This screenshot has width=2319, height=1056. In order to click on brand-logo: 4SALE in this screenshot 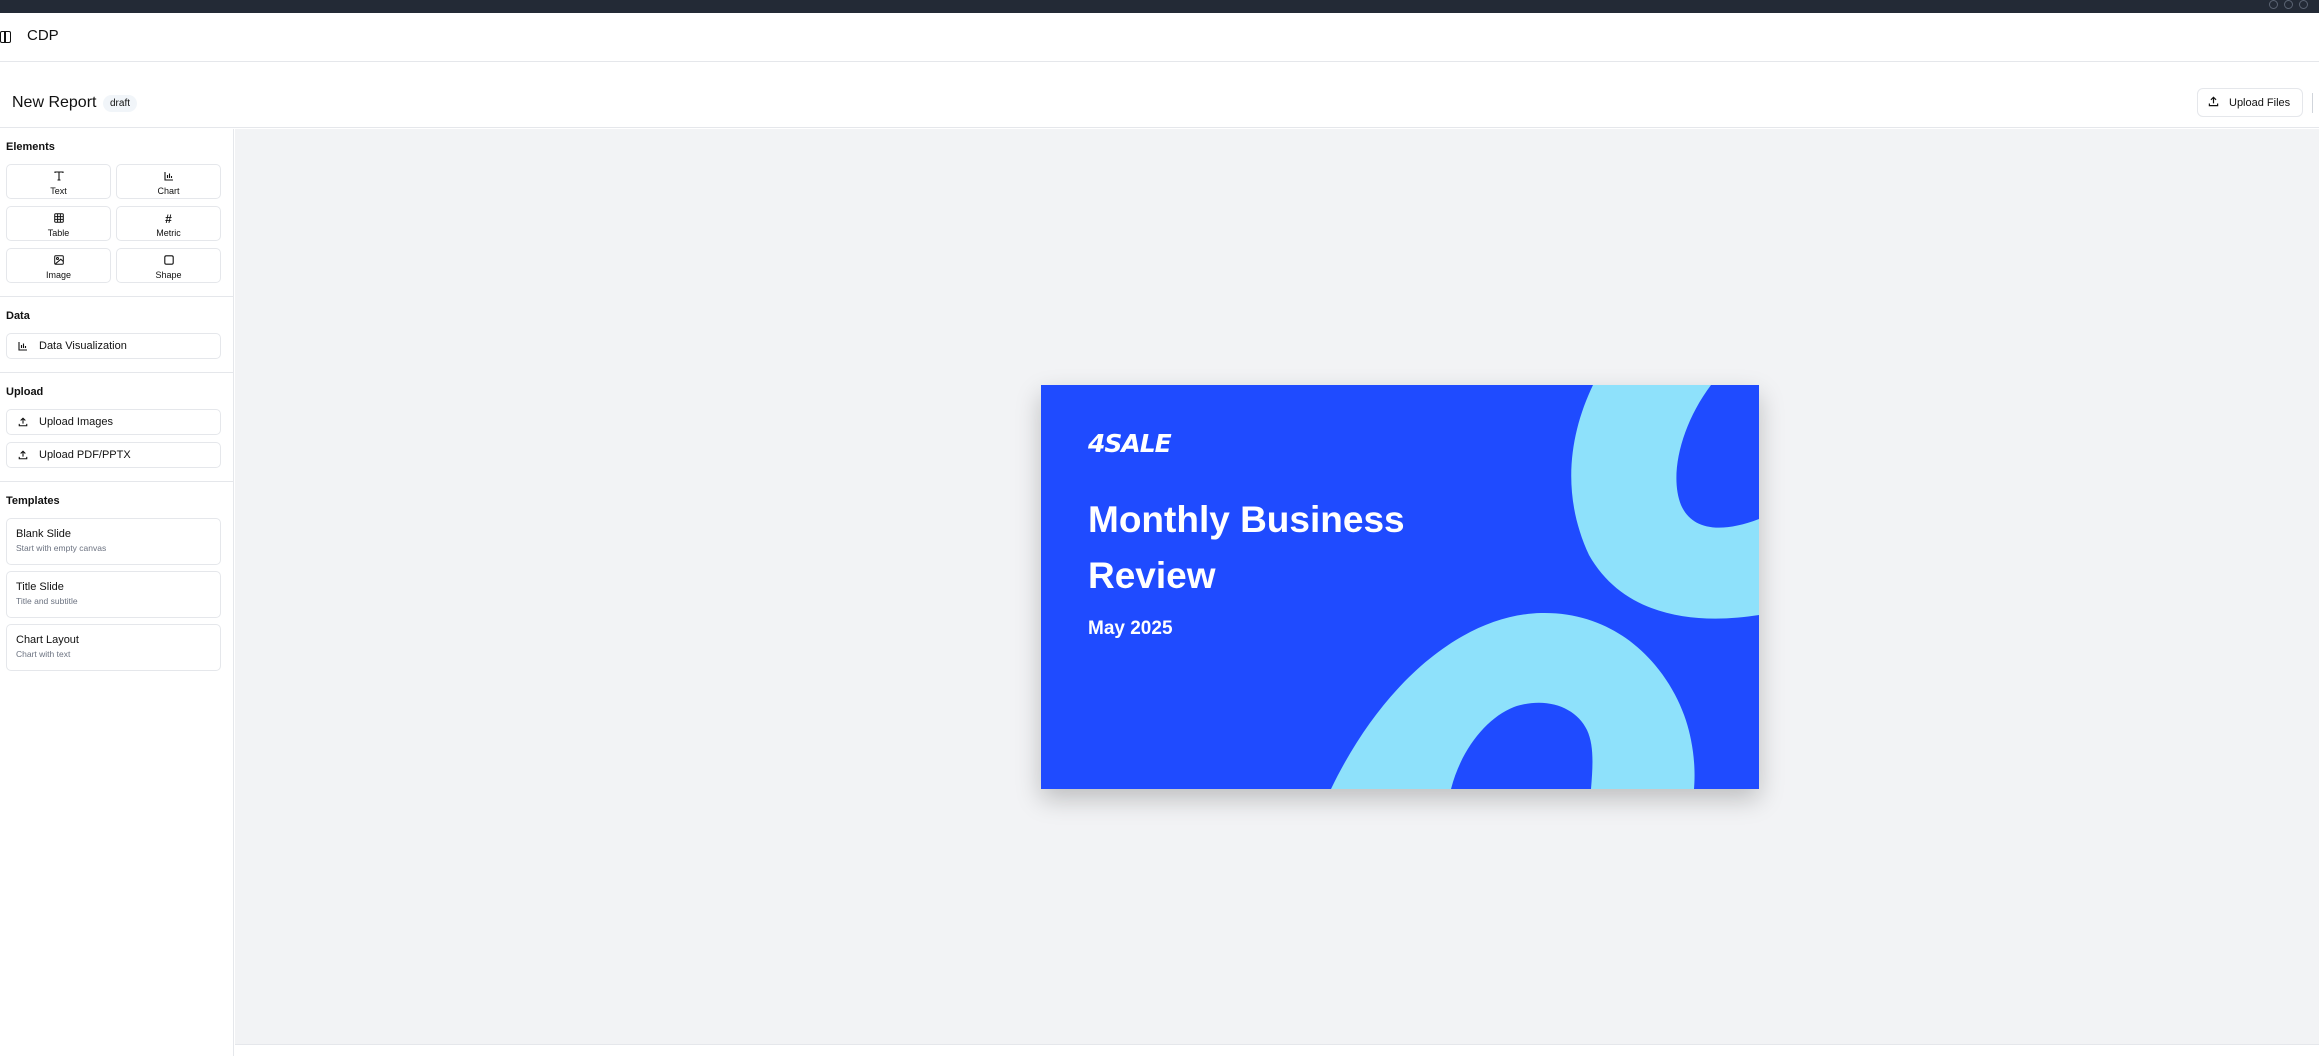, I will do `click(1130, 443)`.